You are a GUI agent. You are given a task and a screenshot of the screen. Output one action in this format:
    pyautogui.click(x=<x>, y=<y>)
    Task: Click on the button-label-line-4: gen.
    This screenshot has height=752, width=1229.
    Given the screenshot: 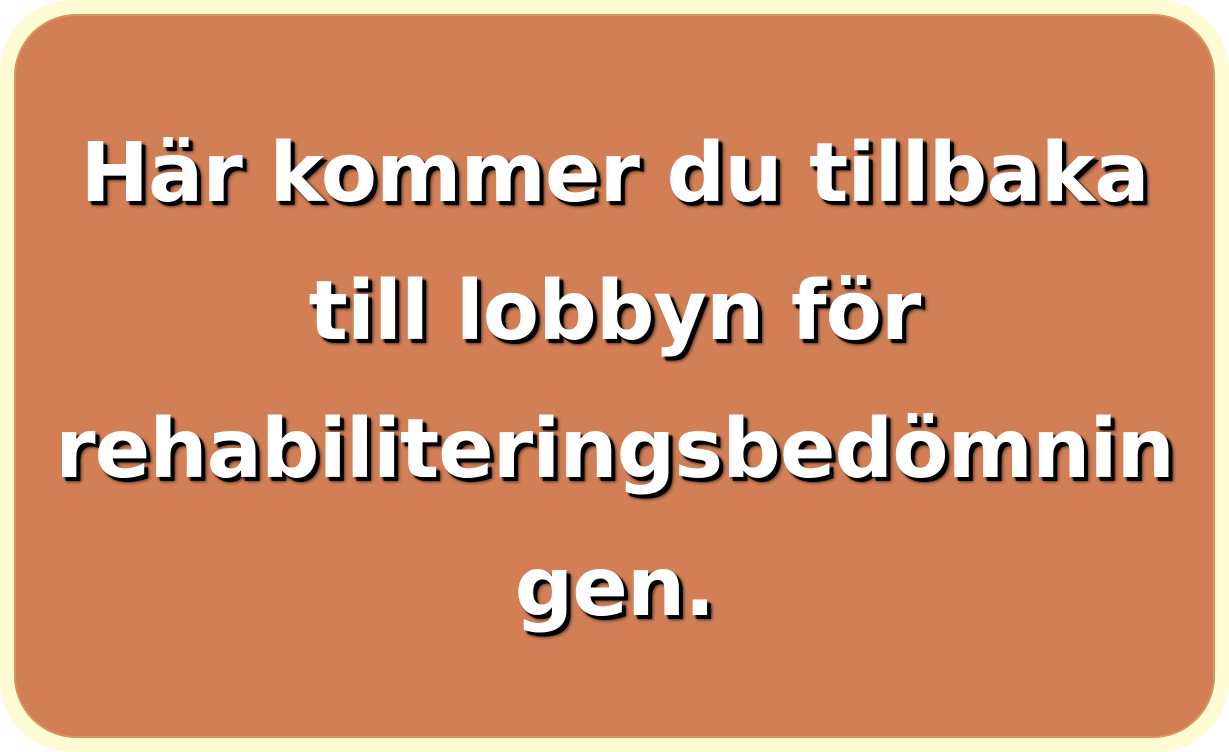 What is the action you would take?
    pyautogui.click(x=615, y=587)
    